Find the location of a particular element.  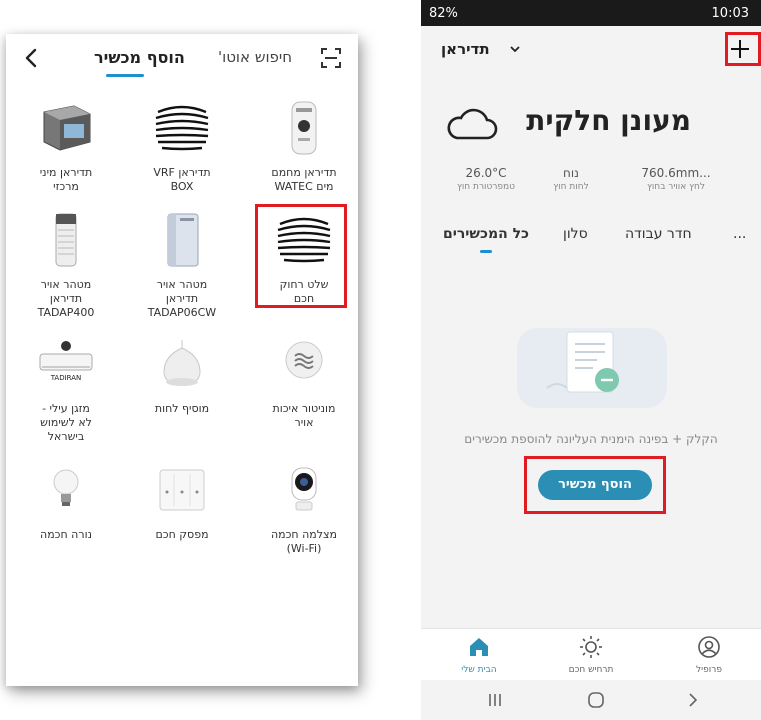

tab-active-indicator is located at coordinates (125, 75).